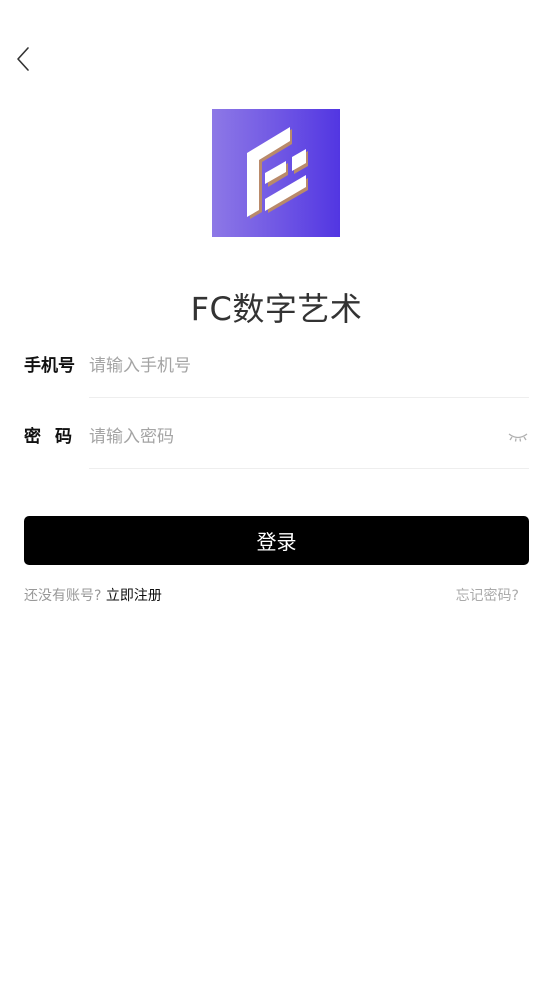 The image size is (553, 983). Describe the element at coordinates (55, 437) in the screenshot. I see `password-label: 密码` at that location.